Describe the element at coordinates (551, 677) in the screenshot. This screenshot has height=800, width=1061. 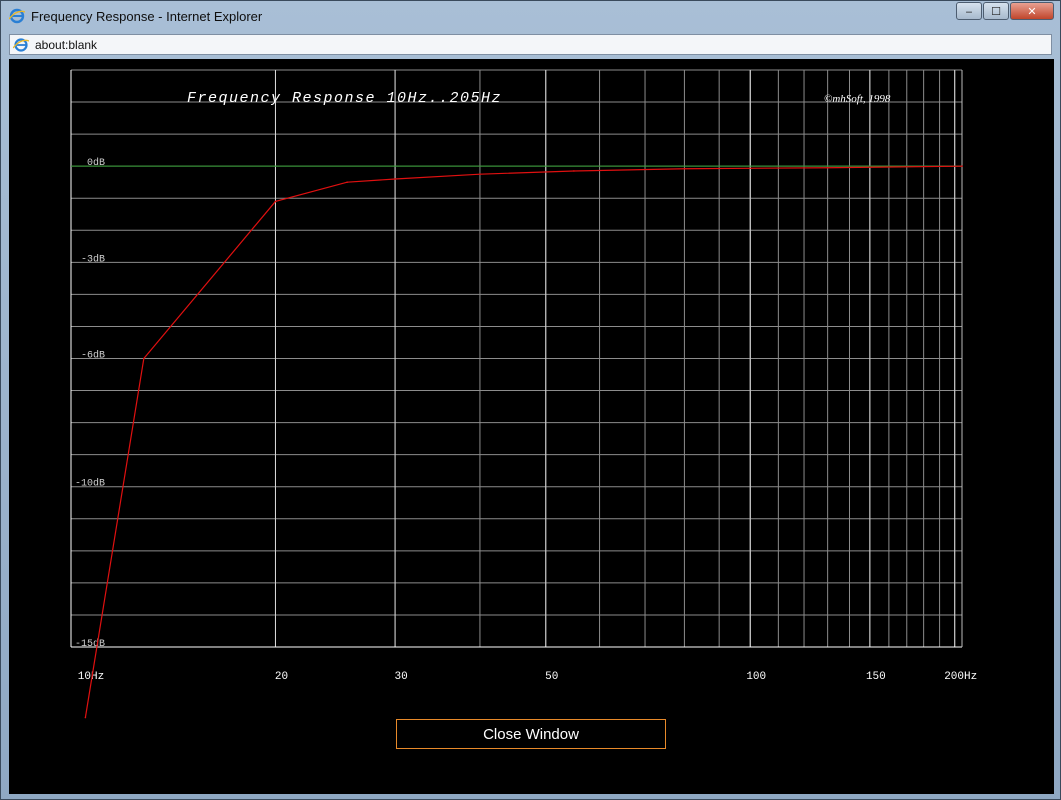
I see `x-tick-label: 50` at that location.